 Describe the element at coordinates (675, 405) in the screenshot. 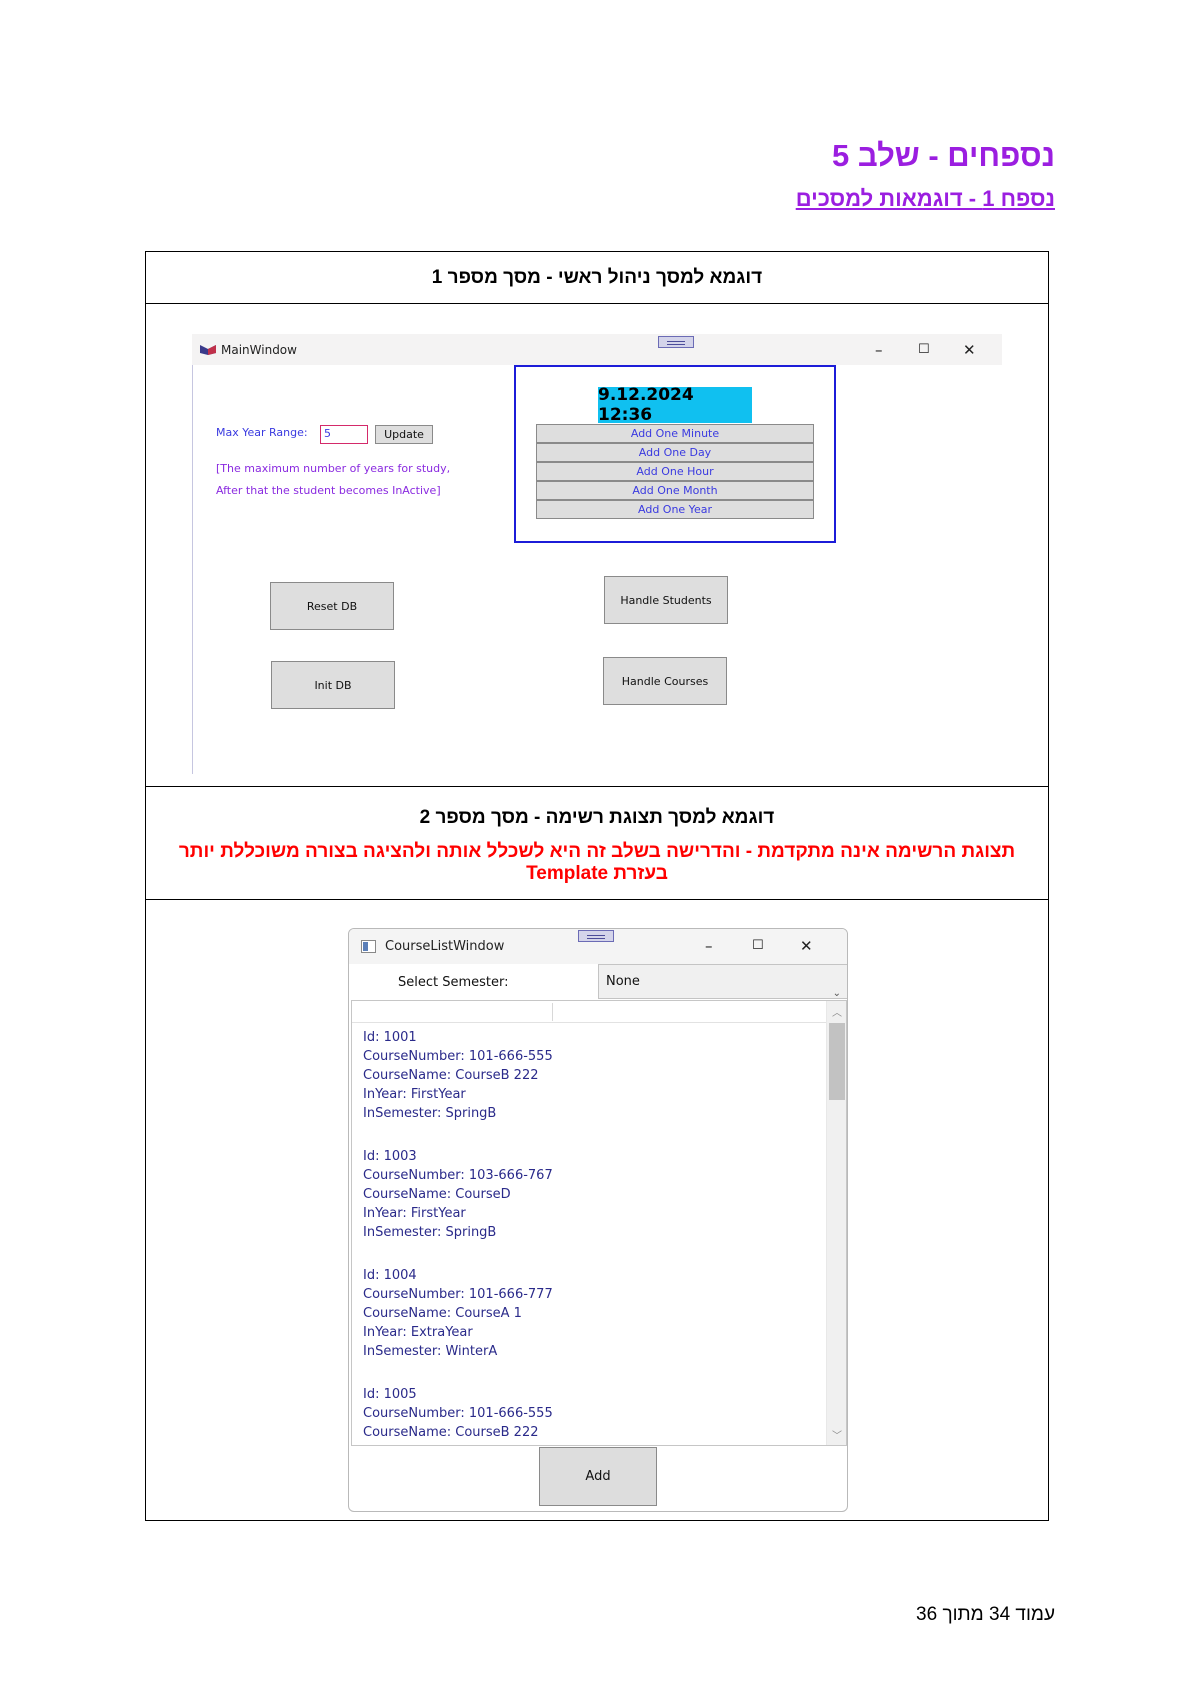

I see `clock-display: 9.12.2024 12:36` at that location.